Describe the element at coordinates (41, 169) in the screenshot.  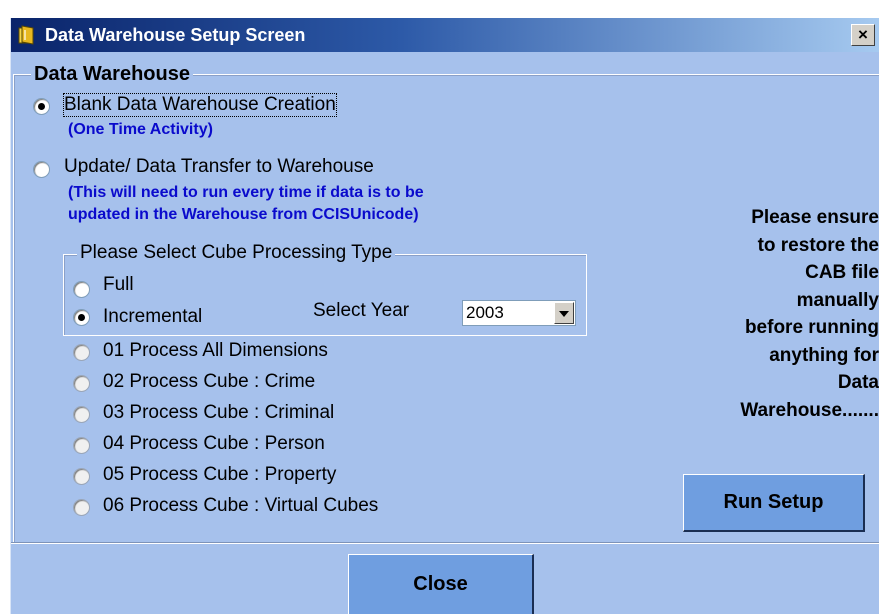
I see `update-transfer-radio` at that location.